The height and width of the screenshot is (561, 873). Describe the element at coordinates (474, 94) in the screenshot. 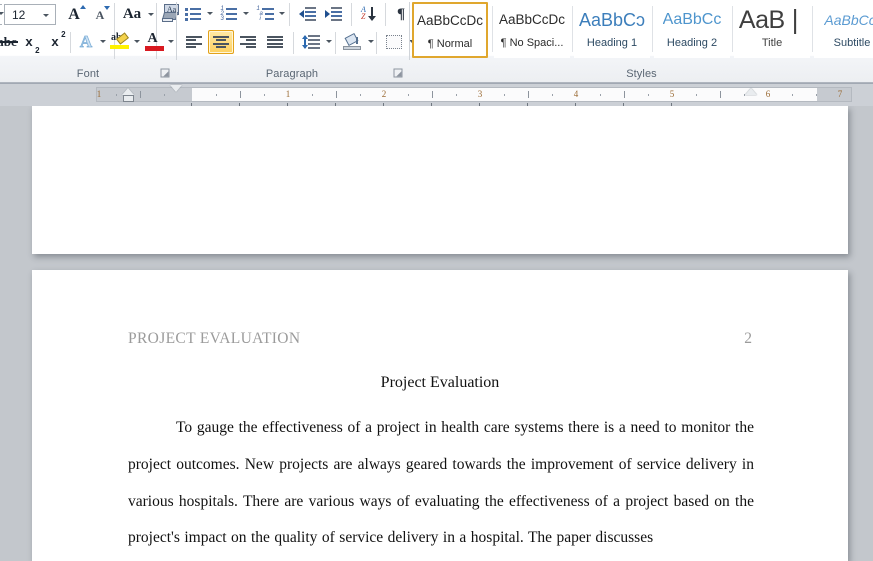

I see `ruler-track: 1 1 2 3 4 5 6 7` at that location.